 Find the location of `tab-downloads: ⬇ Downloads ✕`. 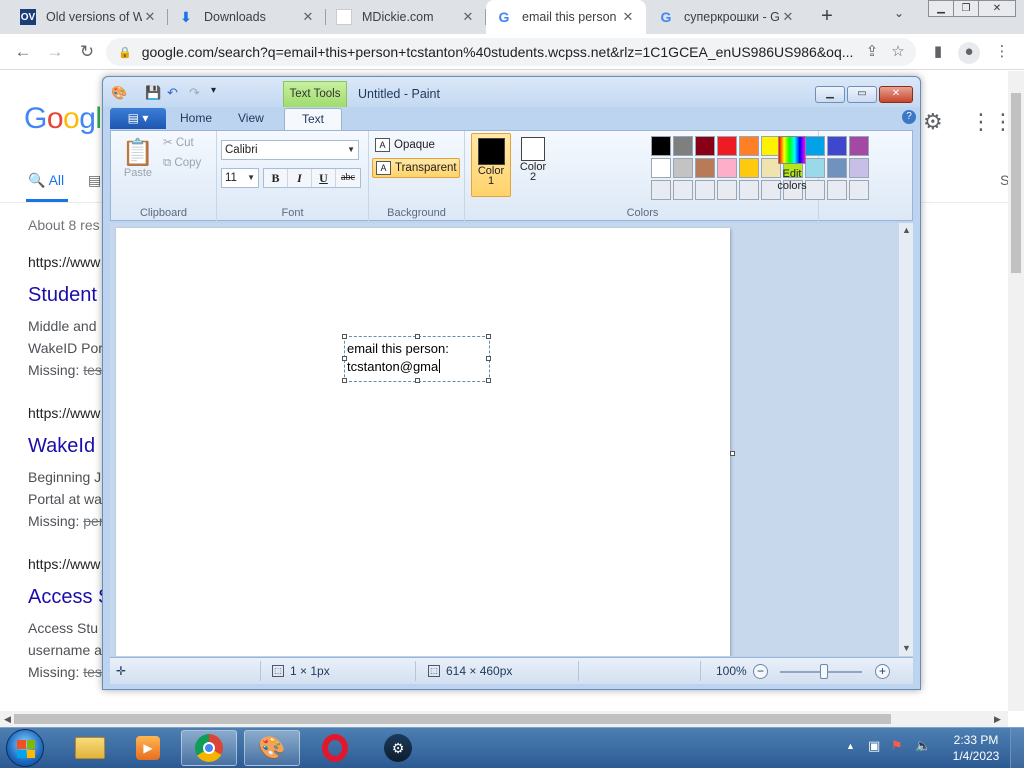

tab-downloads: ⬇ Downloads ✕ is located at coordinates (247, 17).